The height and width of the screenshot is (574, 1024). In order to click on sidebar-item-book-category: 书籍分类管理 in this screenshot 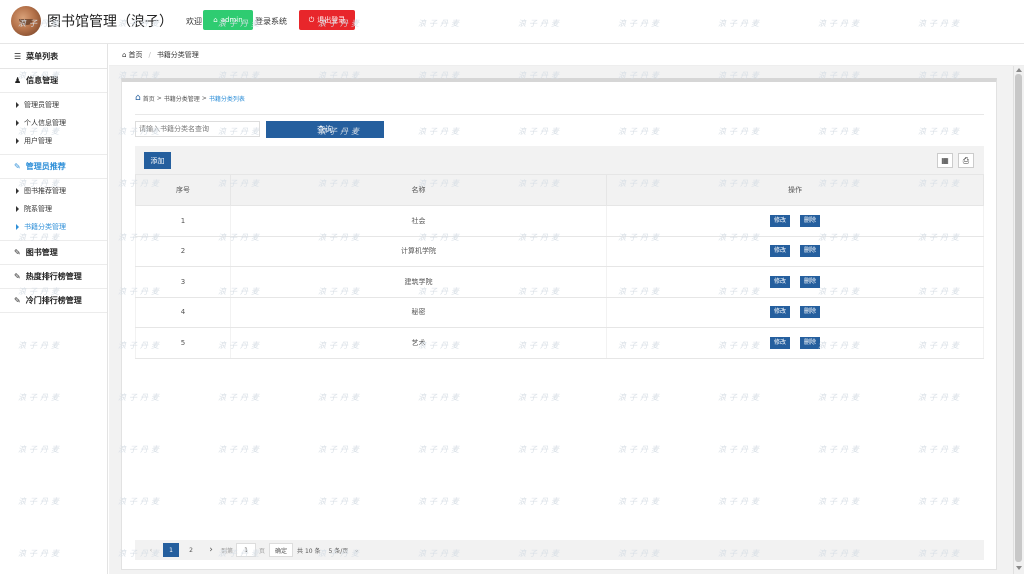, I will do `click(53, 227)`.